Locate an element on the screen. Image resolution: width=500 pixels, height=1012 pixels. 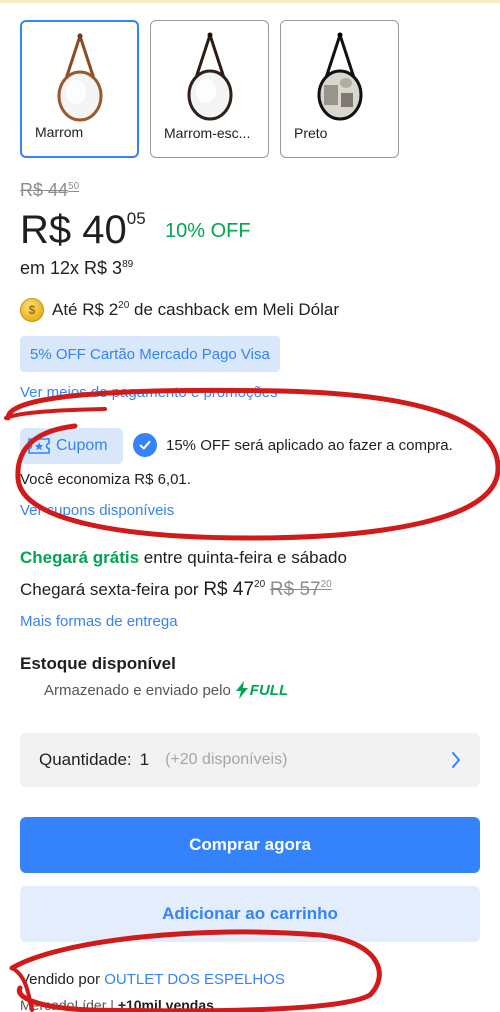
quantity-label: Quantidade: is located at coordinates (85, 759).